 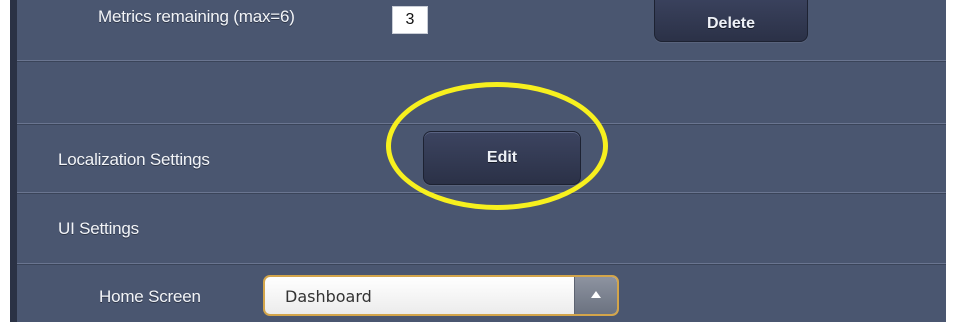 What do you see at coordinates (502, 158) in the screenshot?
I see `edit-button: Edit` at bounding box center [502, 158].